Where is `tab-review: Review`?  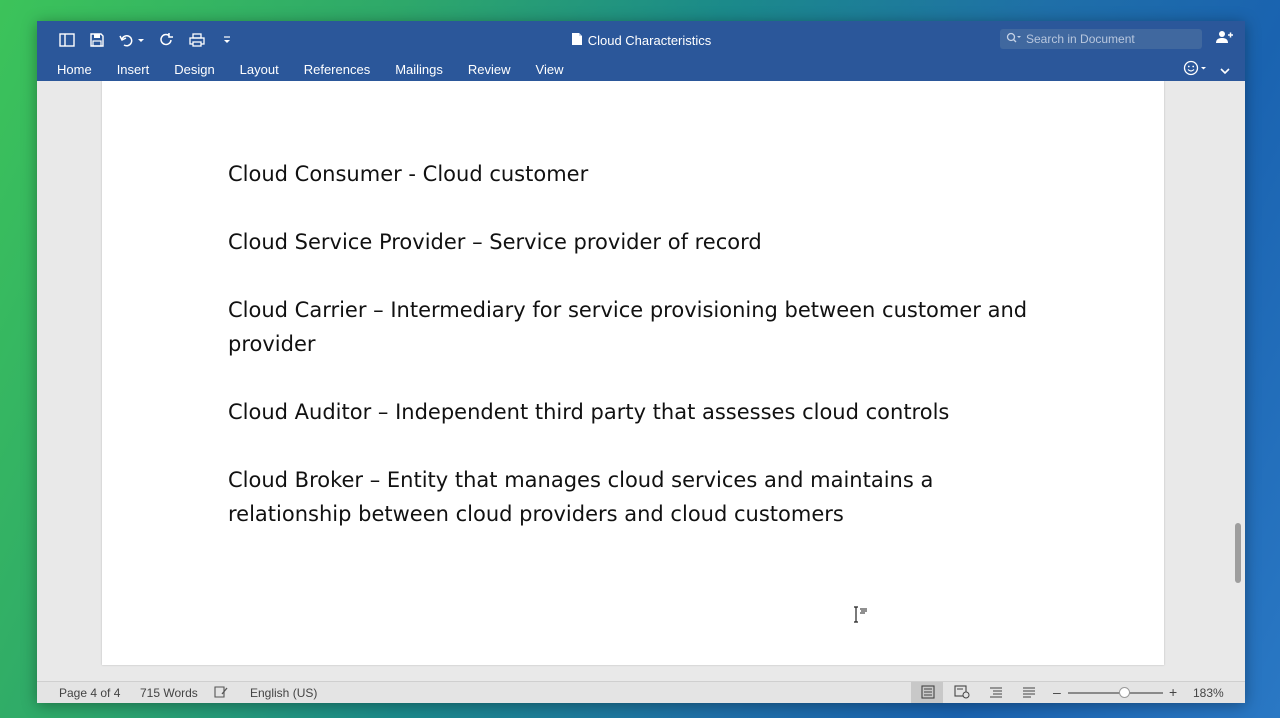 tab-review: Review is located at coordinates (489, 69).